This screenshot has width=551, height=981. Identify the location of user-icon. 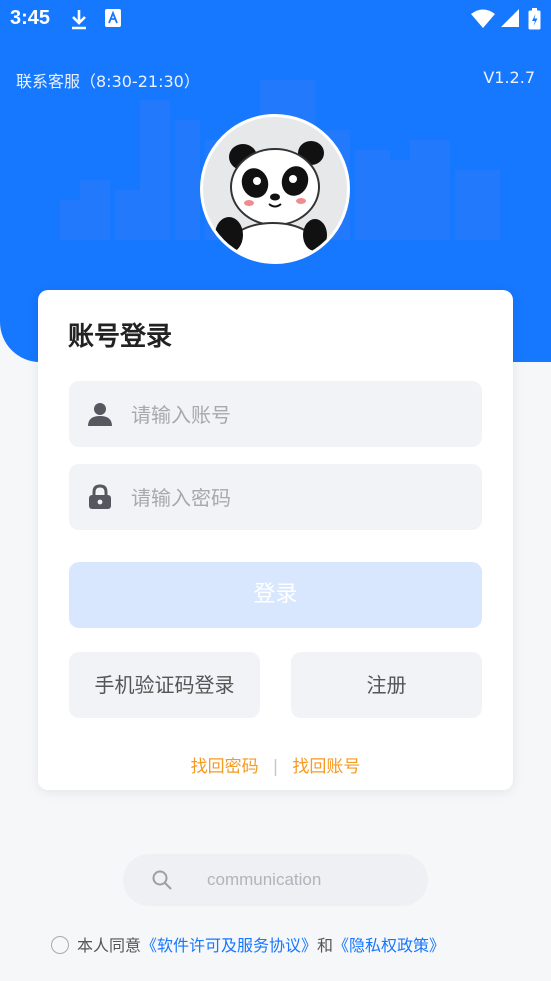
(100, 414).